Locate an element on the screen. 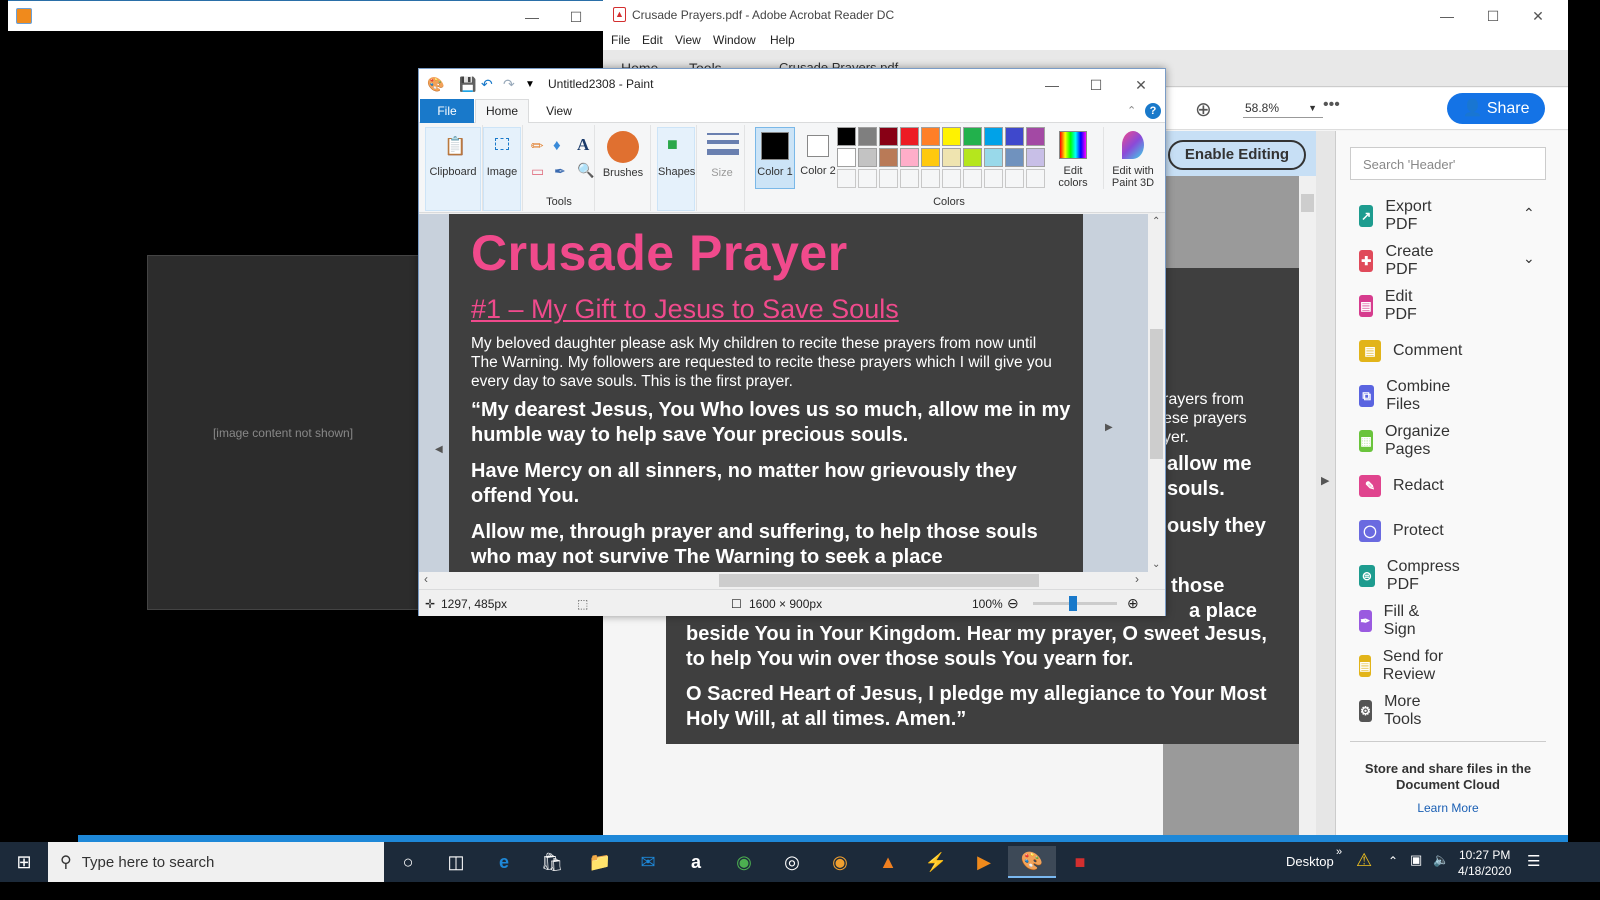 The width and height of the screenshot is (1600, 900). scroll-left-icon: ‹ is located at coordinates (426, 579).